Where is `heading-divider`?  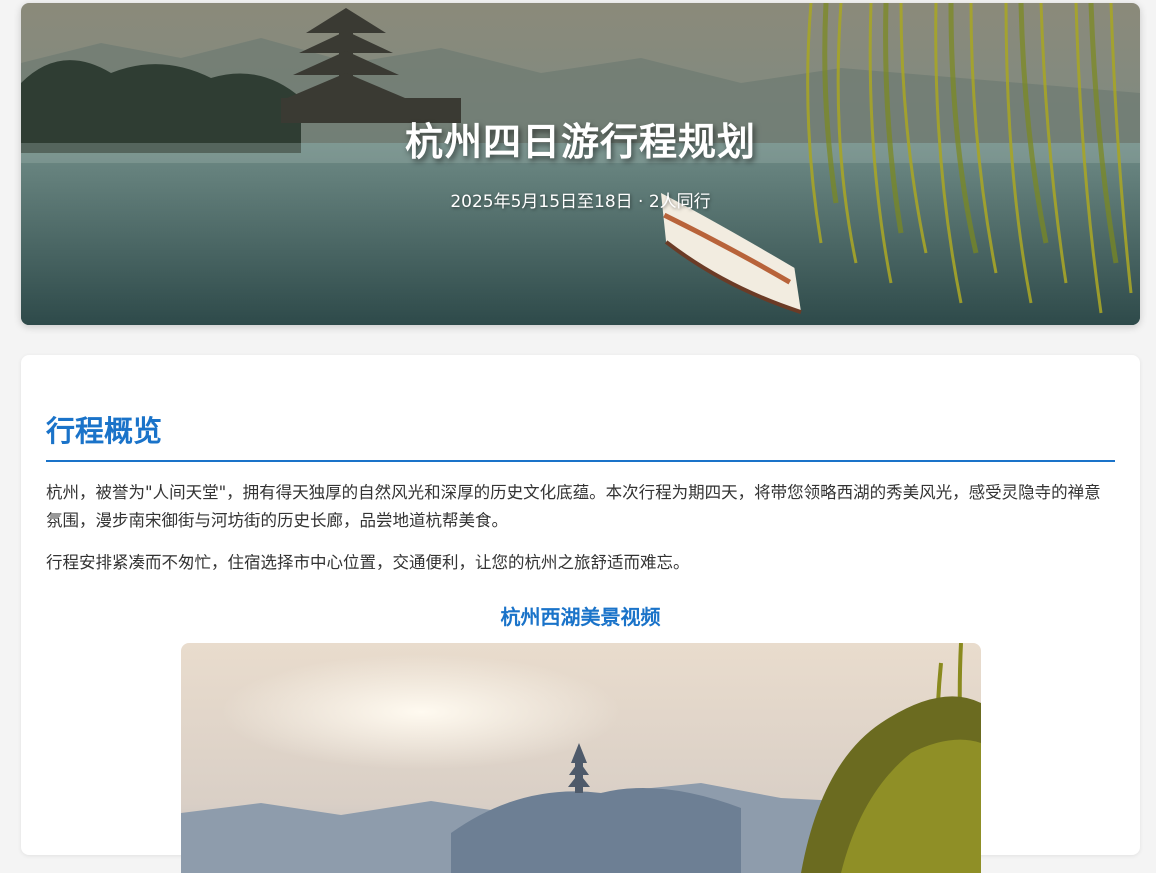 heading-divider is located at coordinates (580, 461).